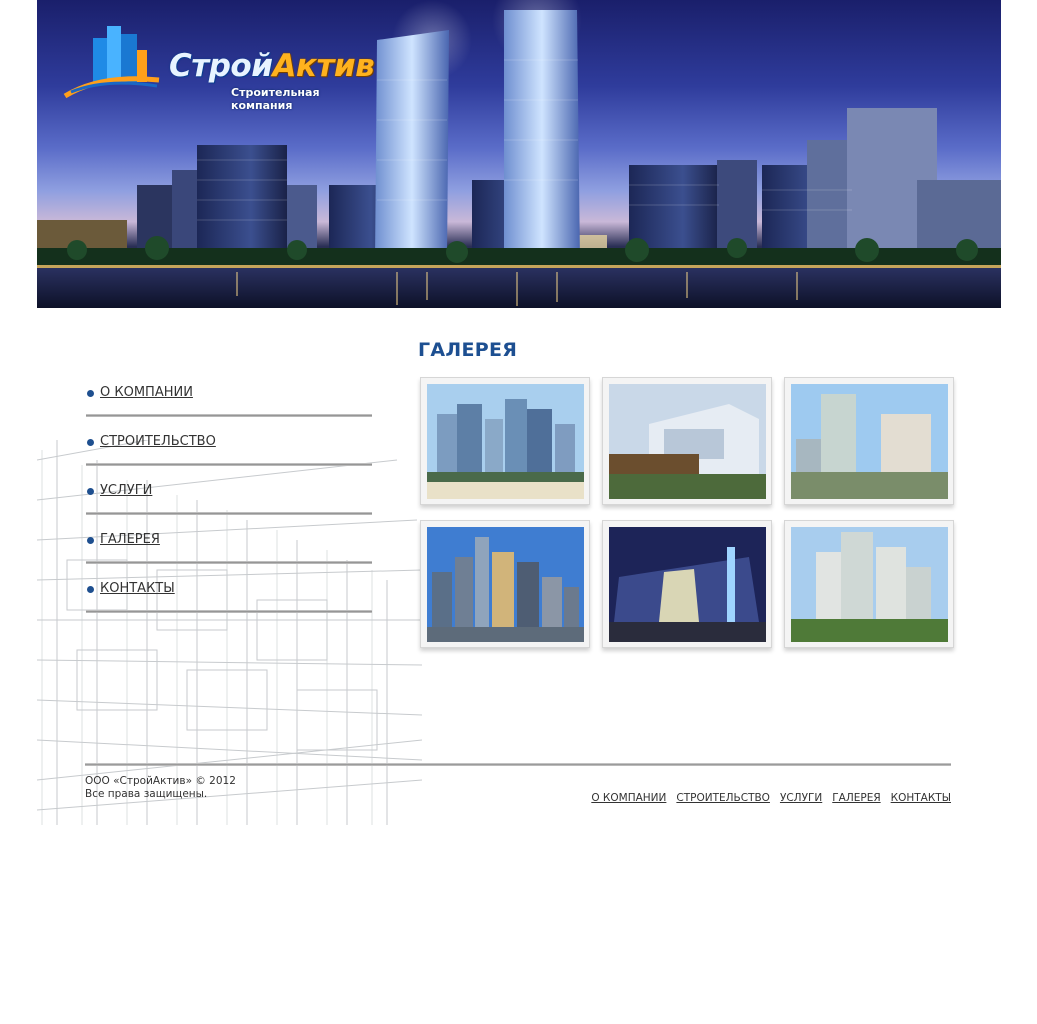  I want to click on footer-link-services: УСЛУГИ, so click(801, 798).